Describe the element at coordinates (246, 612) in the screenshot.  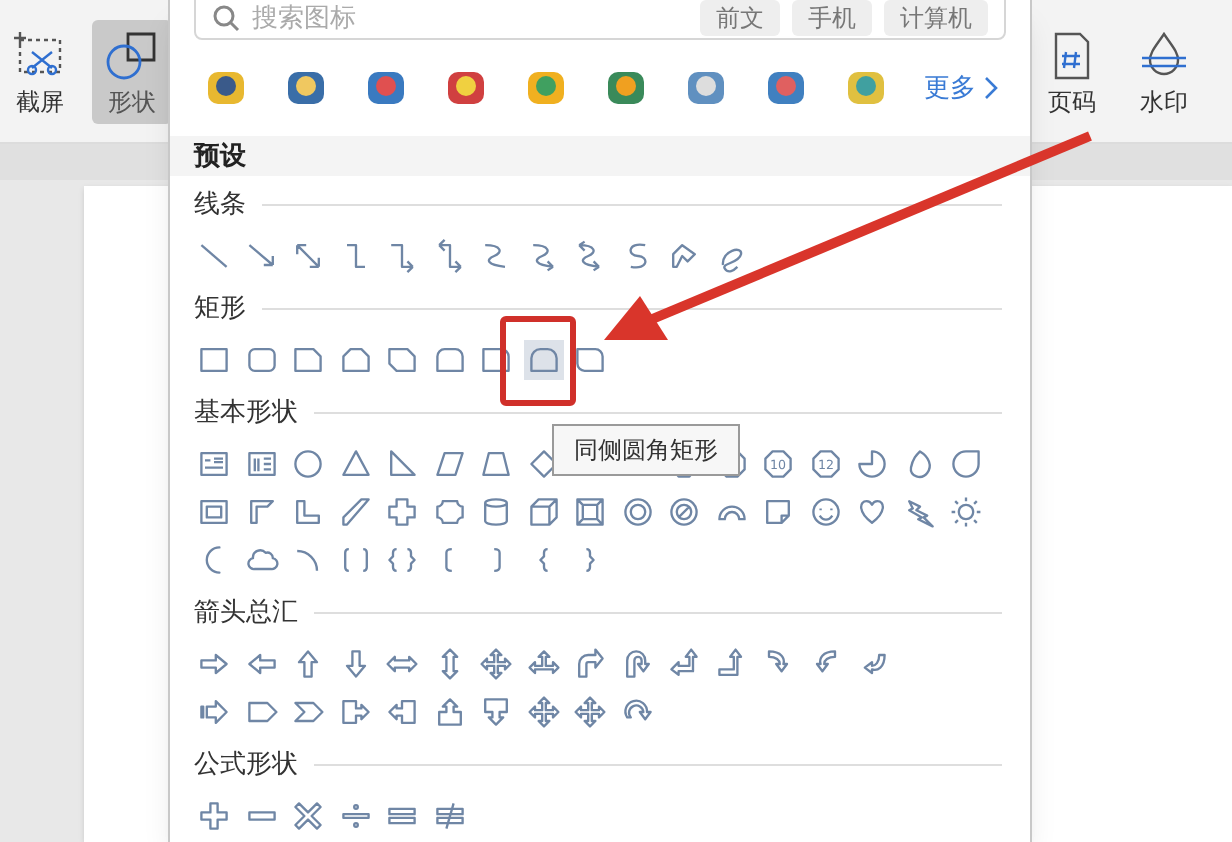
I see `section-title: 箭头总汇` at that location.